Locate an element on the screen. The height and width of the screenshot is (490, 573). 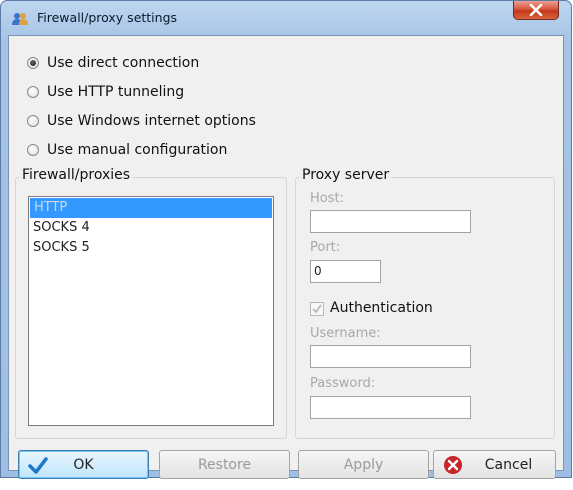
radio-http-tunneling: Use HTTP tunneling is located at coordinates (105, 92).